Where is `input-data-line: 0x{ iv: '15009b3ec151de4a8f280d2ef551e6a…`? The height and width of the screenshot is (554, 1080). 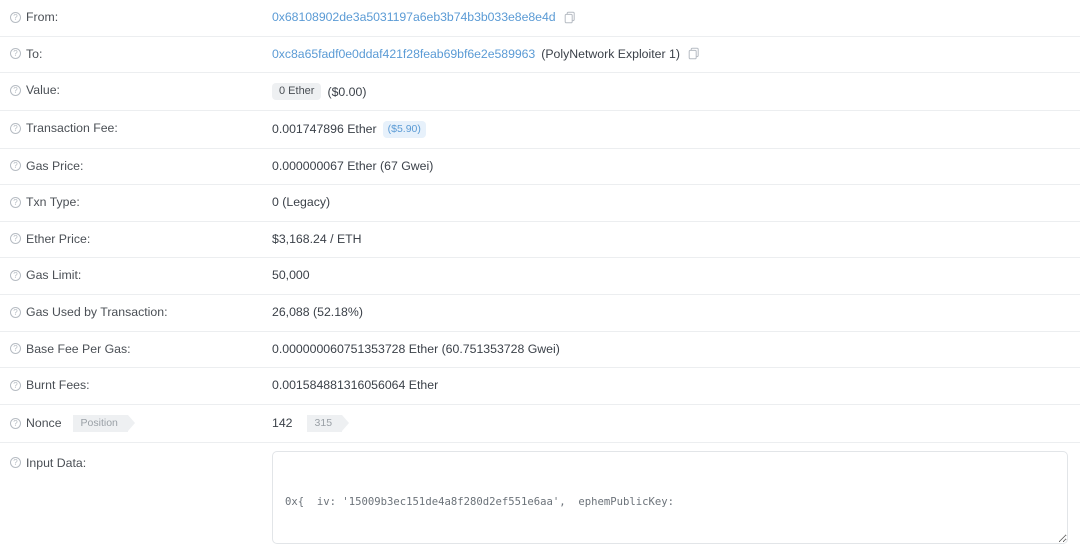 input-data-line: 0x{ iv: '15009b3ec151de4a8f280d2ef551e6a… is located at coordinates (480, 501).